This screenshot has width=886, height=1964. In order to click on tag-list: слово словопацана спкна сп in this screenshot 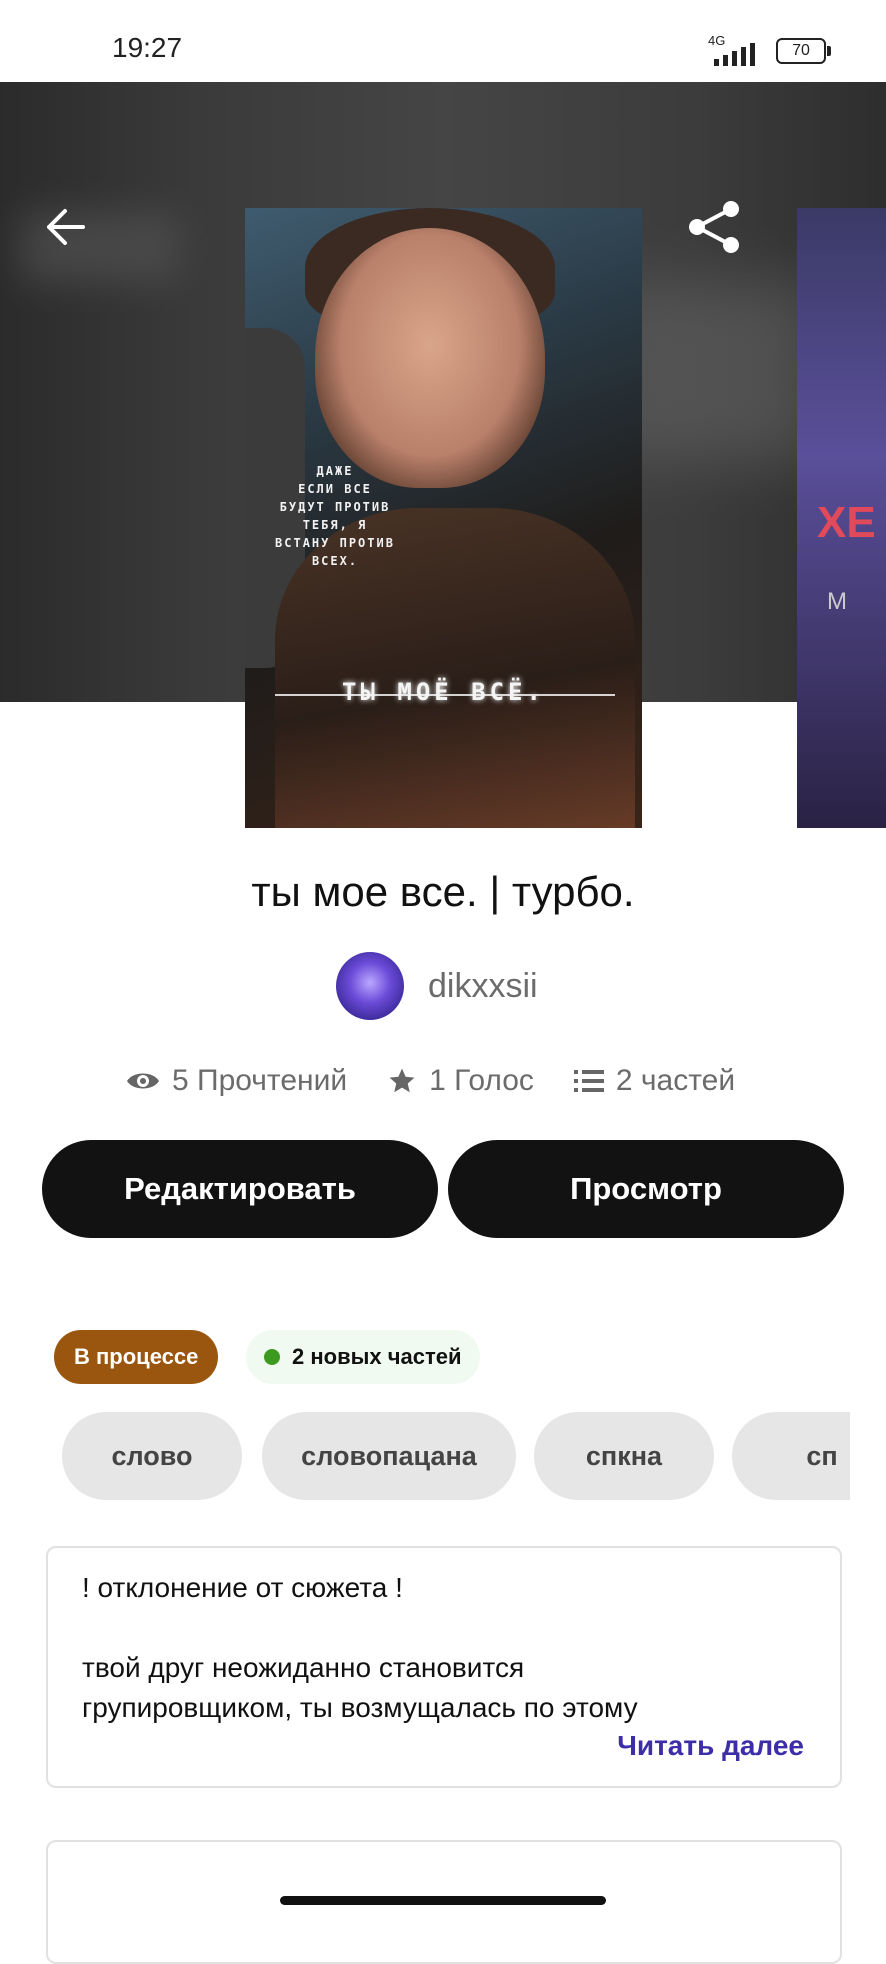, I will do `click(456, 1457)`.